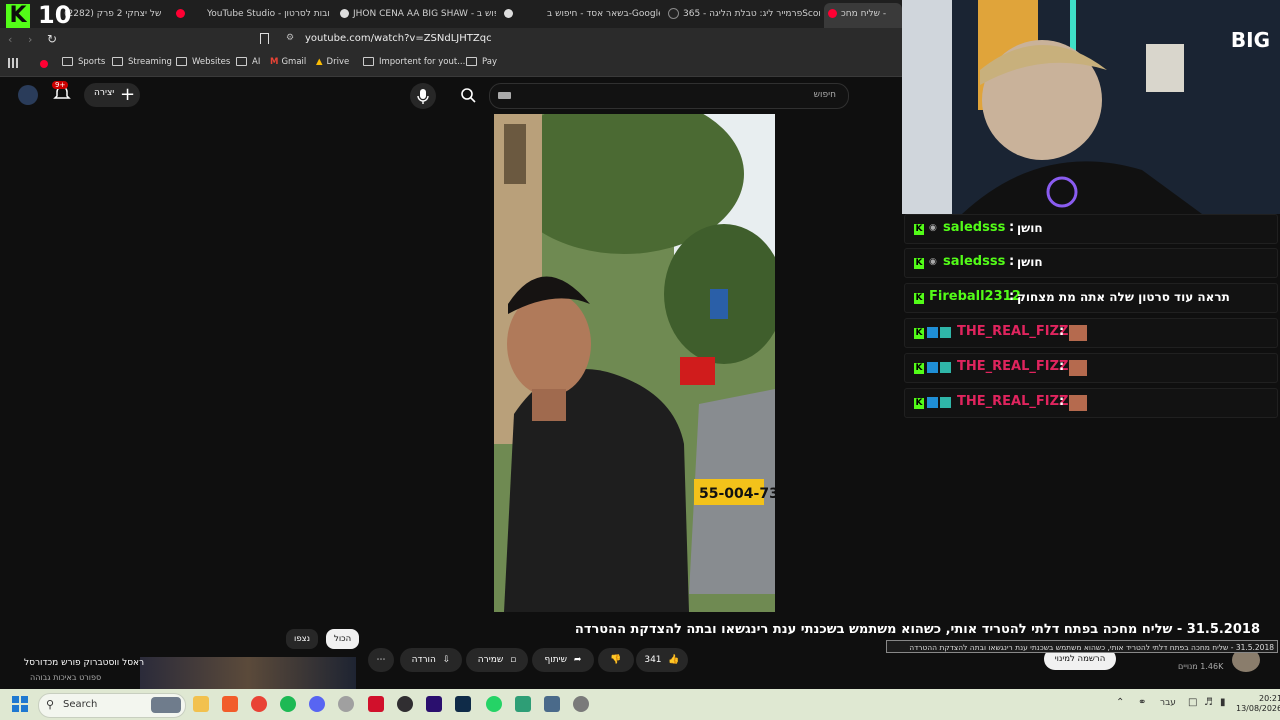 The width and height of the screenshot is (1280, 720). I want to click on filter-chip-all: הכול, so click(343, 639).